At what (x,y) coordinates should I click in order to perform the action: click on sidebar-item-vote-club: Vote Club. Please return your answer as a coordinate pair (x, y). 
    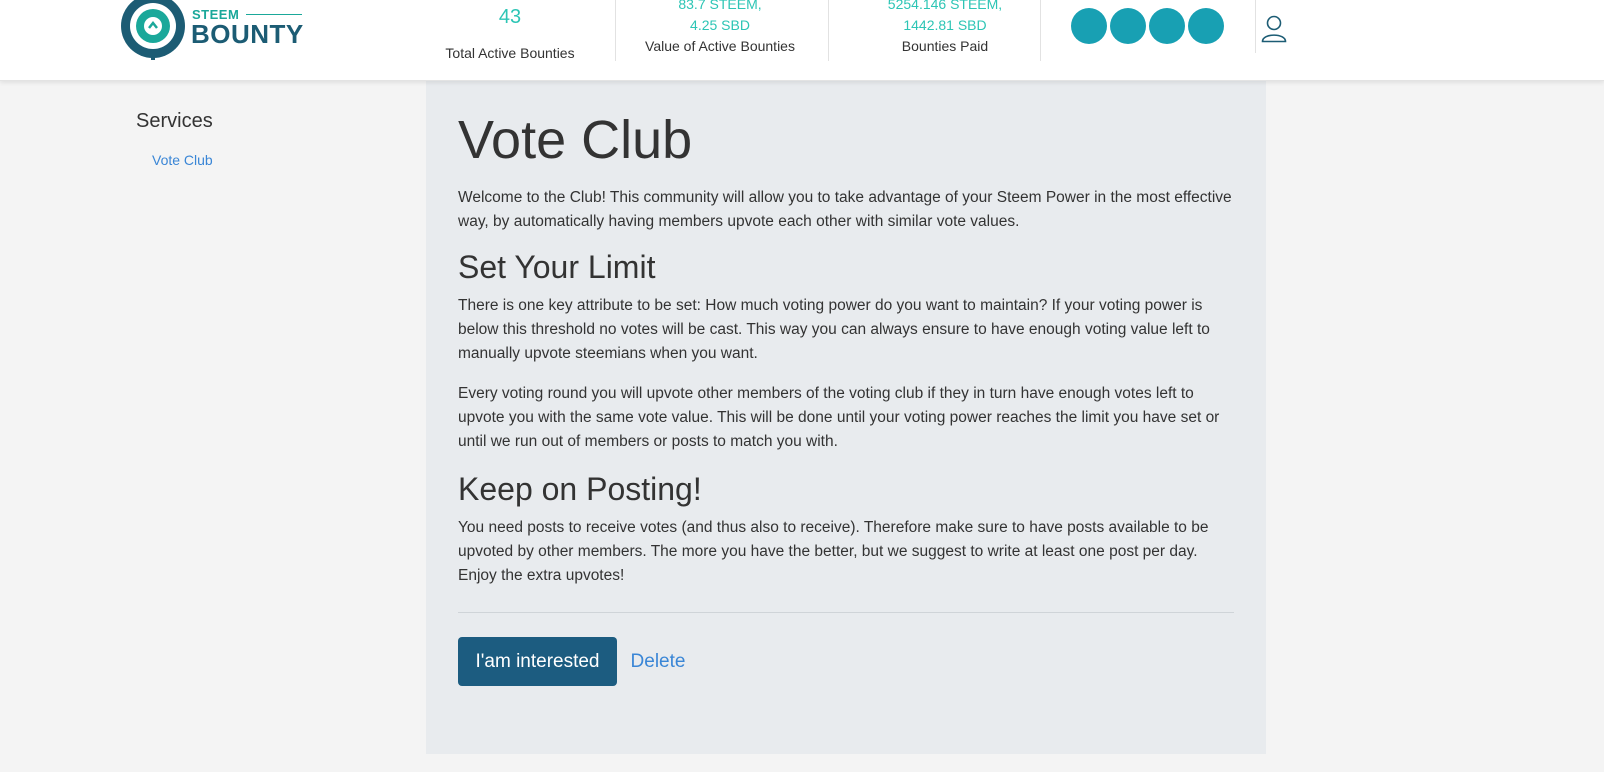
    Looking at the image, I should click on (182, 160).